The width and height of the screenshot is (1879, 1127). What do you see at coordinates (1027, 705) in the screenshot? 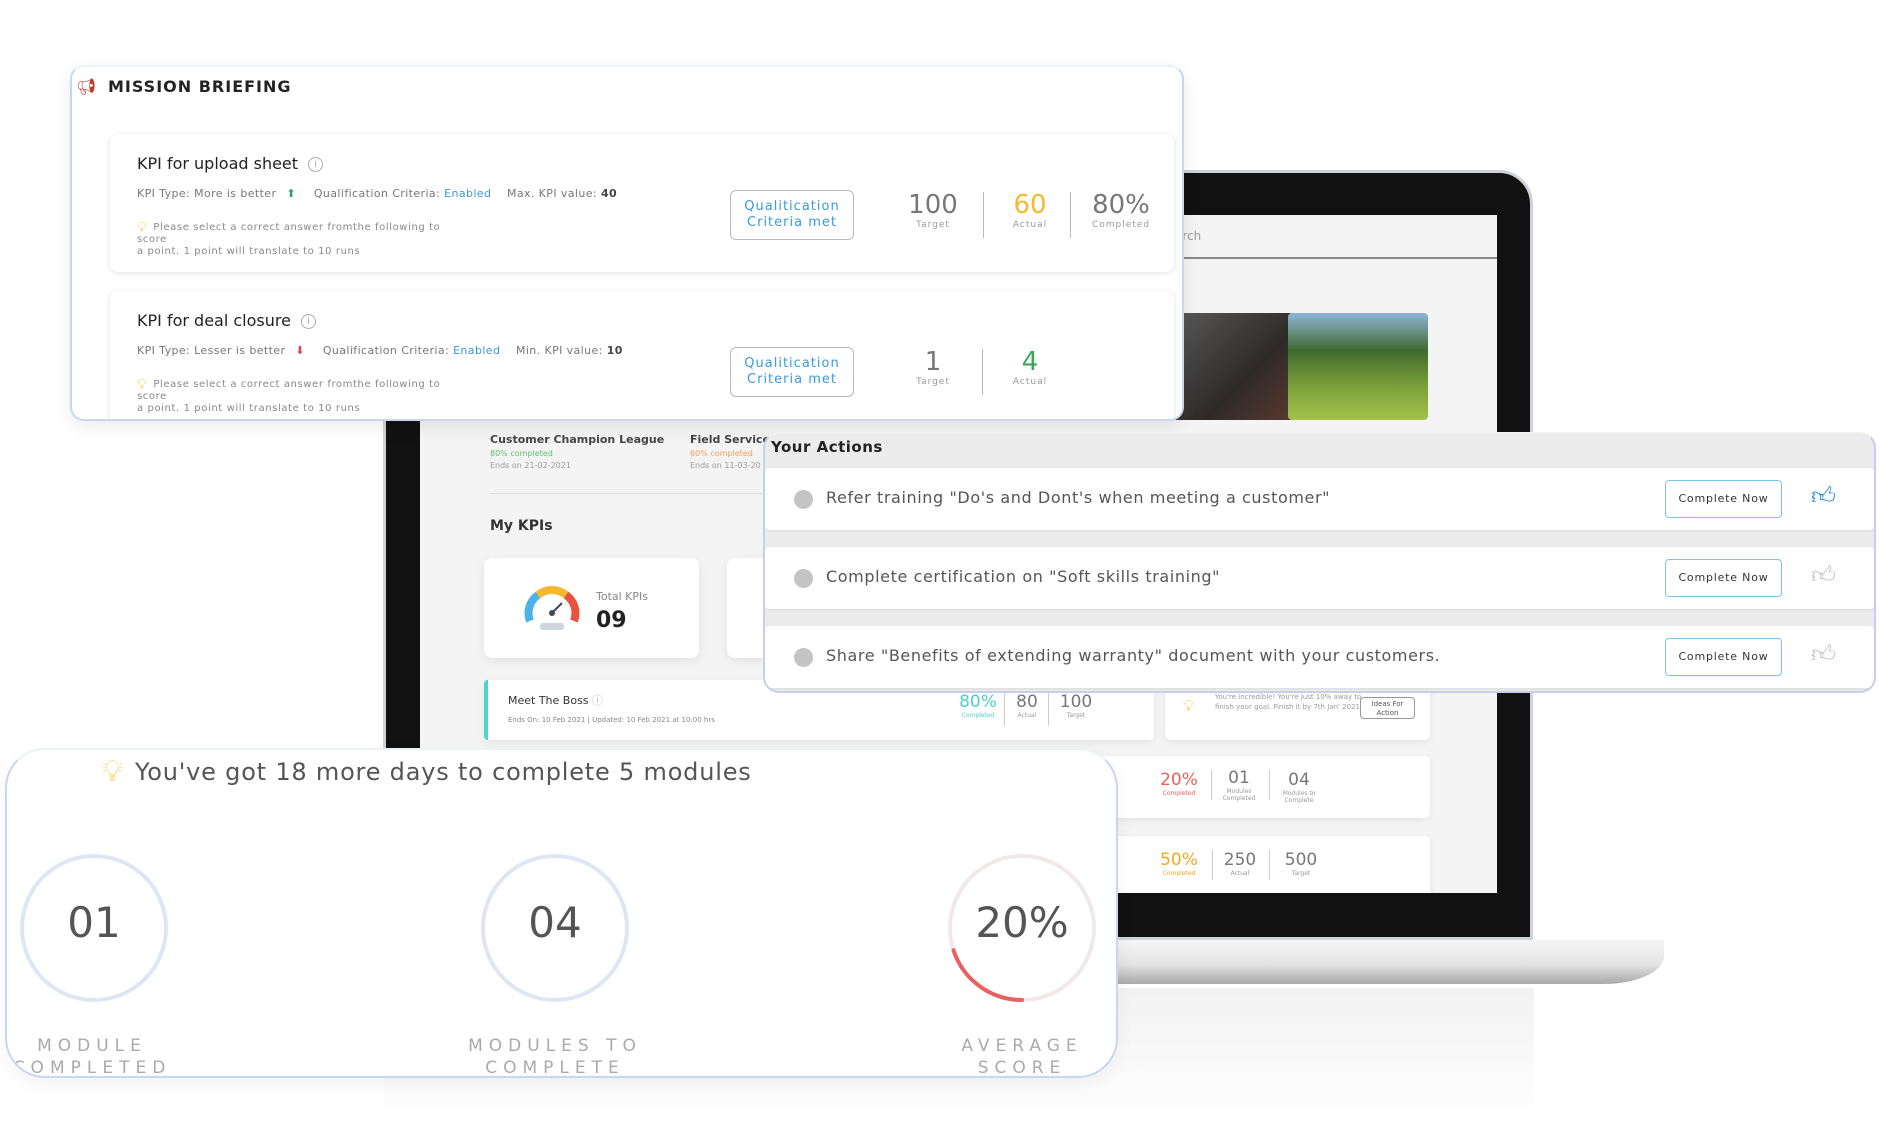
I see `stat-actual: 80 Actual` at bounding box center [1027, 705].